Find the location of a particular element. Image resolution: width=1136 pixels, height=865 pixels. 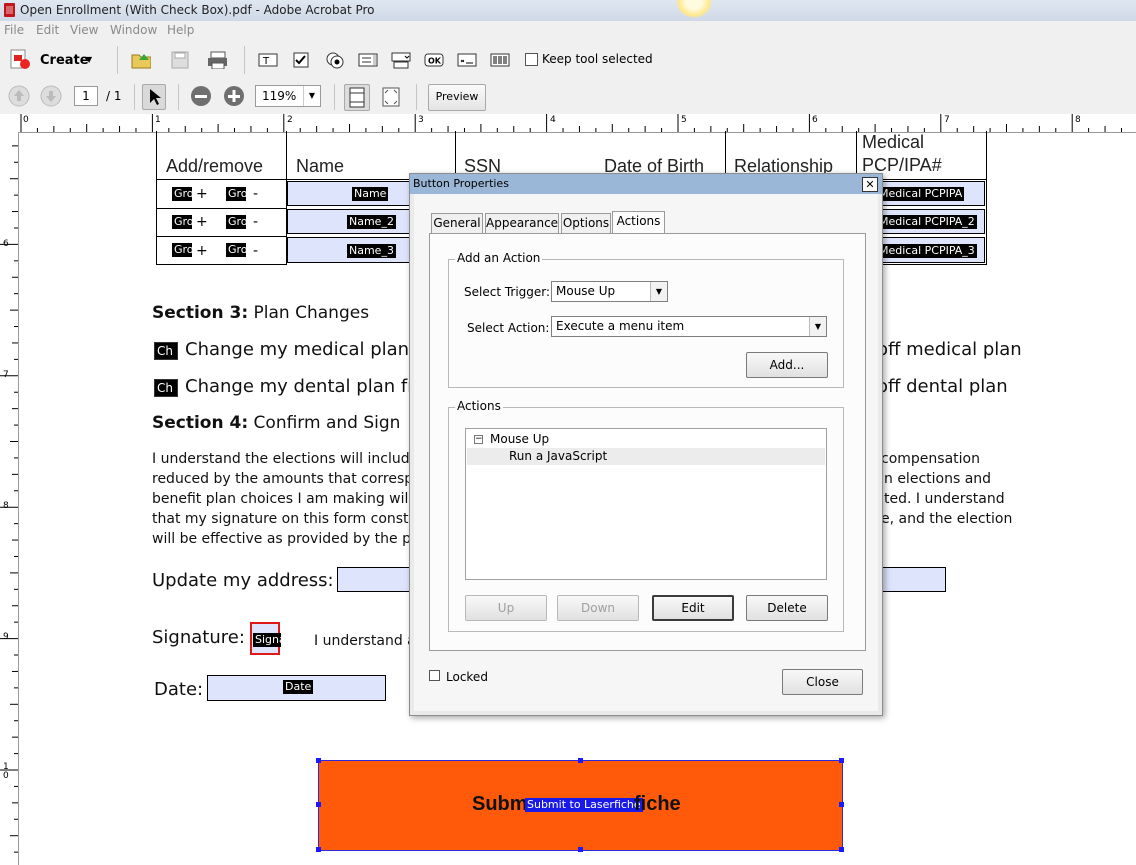

paragraph-line-right: e, and the election is located at coordinates (947, 519).